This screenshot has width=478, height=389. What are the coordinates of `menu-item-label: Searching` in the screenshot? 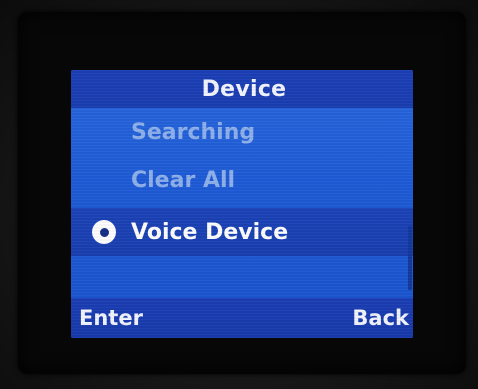 It's located at (193, 132).